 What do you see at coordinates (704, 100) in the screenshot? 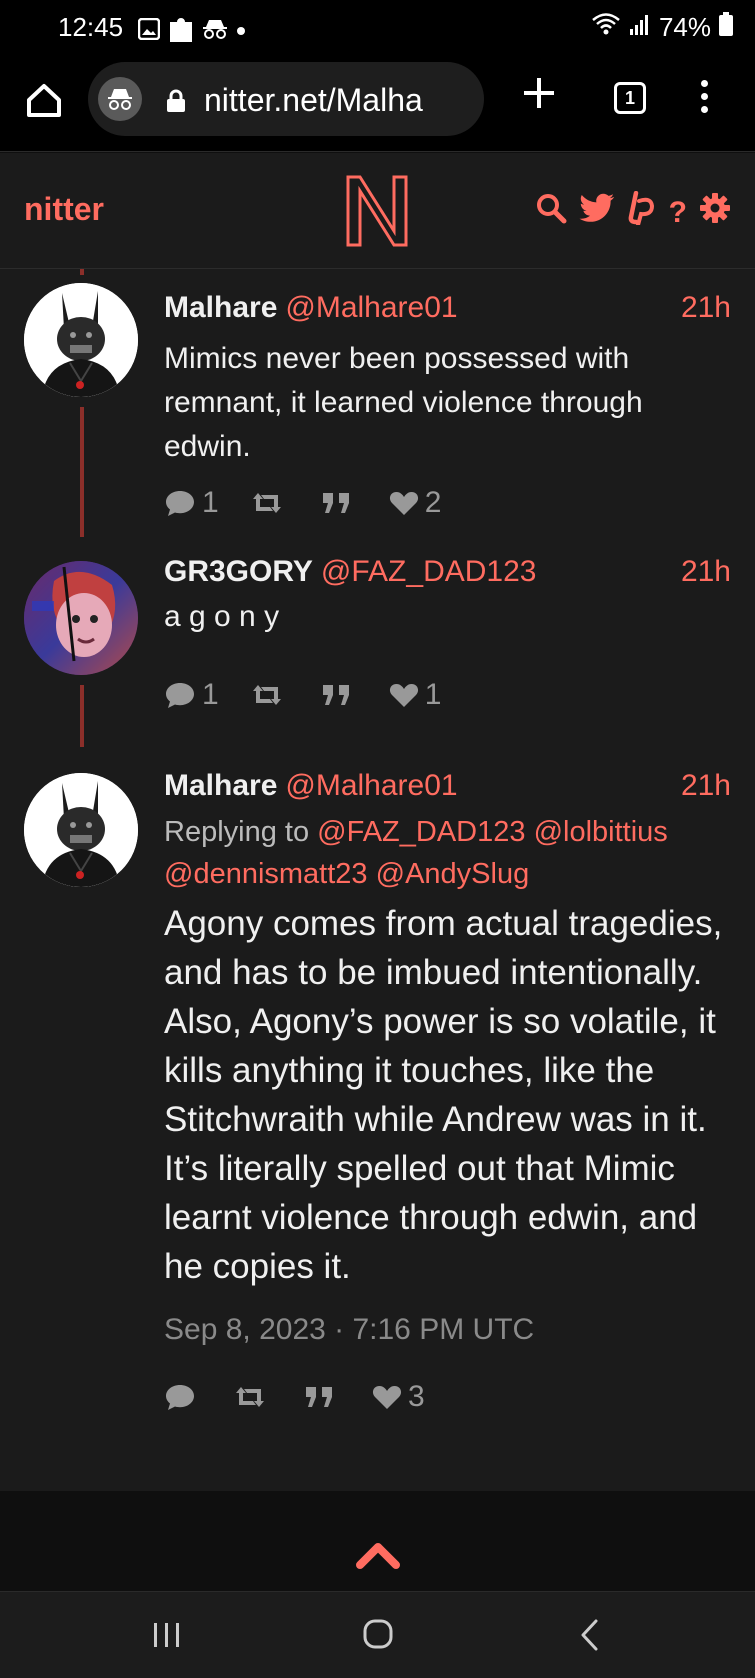
I see `menu-button` at bounding box center [704, 100].